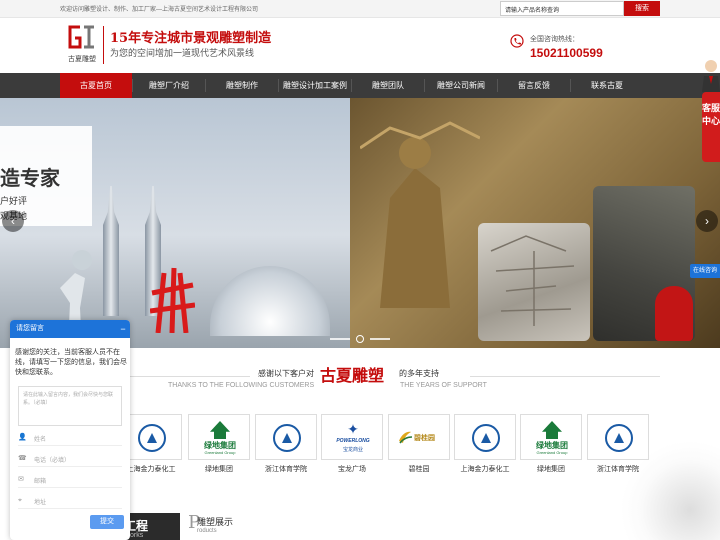 The height and width of the screenshot is (540, 720). Describe the element at coordinates (388, 85) in the screenshot. I see `nav-item-team: 雕塑团队` at that location.